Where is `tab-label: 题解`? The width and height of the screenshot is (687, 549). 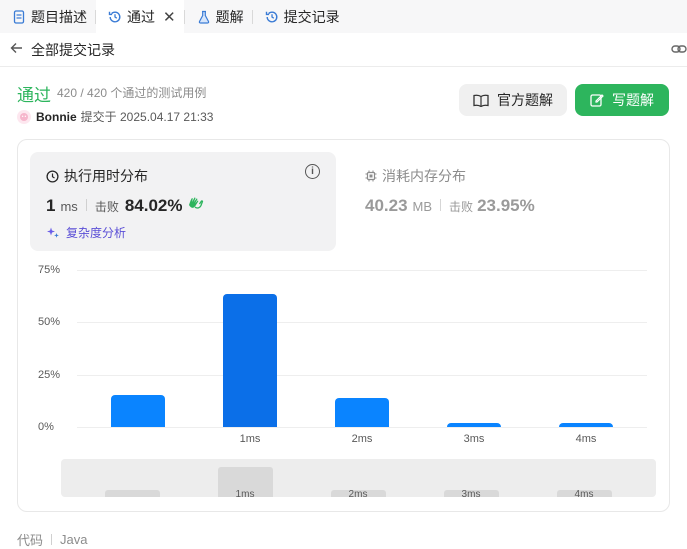 tab-label: 题解 is located at coordinates (229, 16).